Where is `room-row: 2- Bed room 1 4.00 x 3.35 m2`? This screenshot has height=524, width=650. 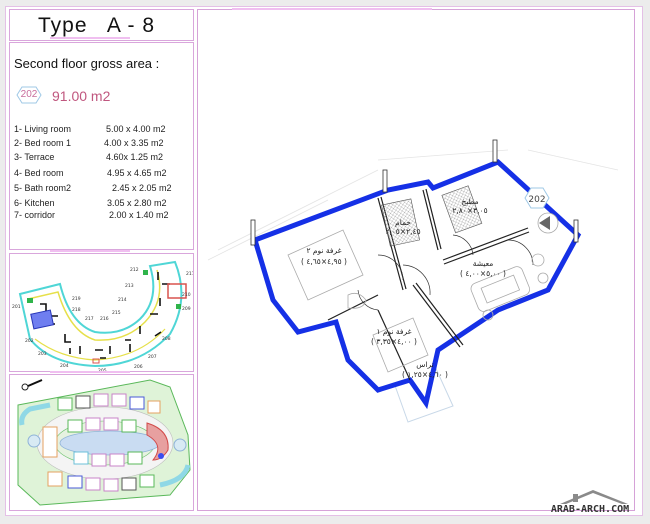 room-row: 2- Bed room 1 4.00 x 3.35 m2 is located at coordinates (89, 143).